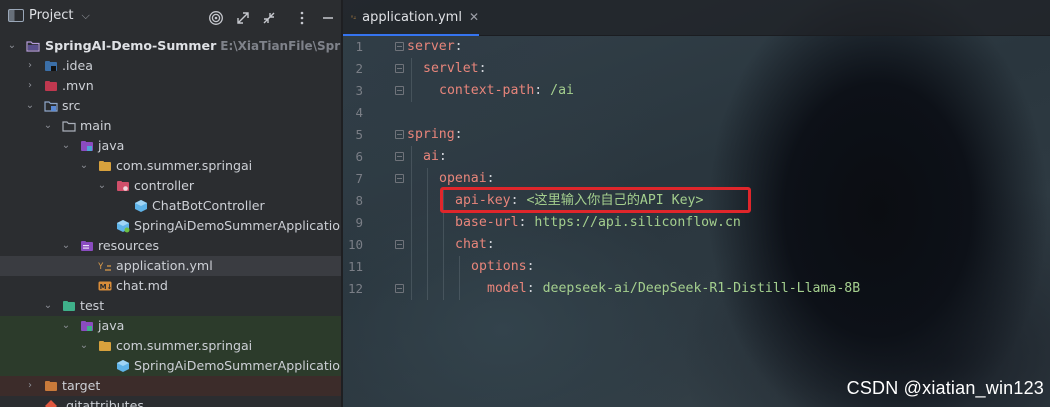 The height and width of the screenshot is (407, 1050). What do you see at coordinates (474, 17) in the screenshot?
I see `close-icon: ✕` at bounding box center [474, 17].